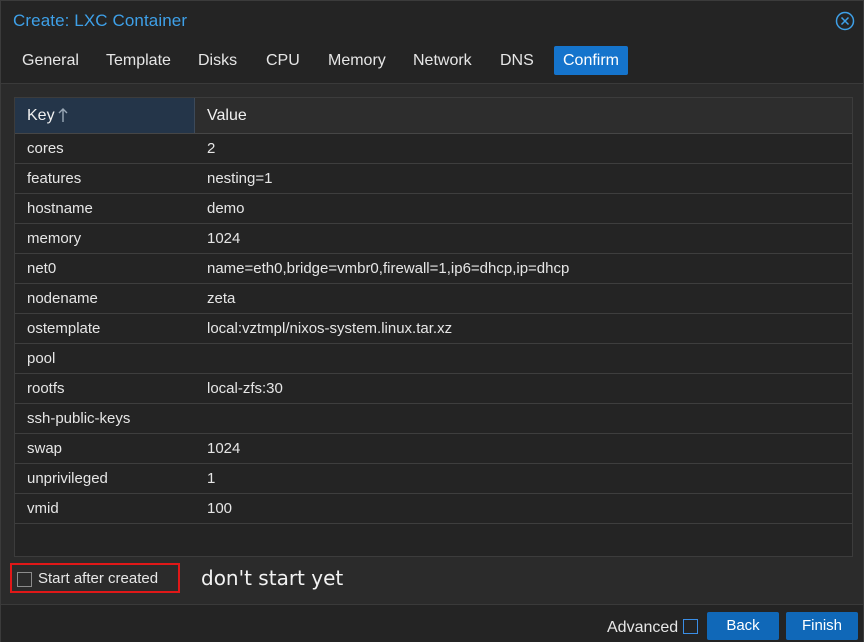 This screenshot has height=642, width=864. I want to click on close-icon, so click(845, 21).